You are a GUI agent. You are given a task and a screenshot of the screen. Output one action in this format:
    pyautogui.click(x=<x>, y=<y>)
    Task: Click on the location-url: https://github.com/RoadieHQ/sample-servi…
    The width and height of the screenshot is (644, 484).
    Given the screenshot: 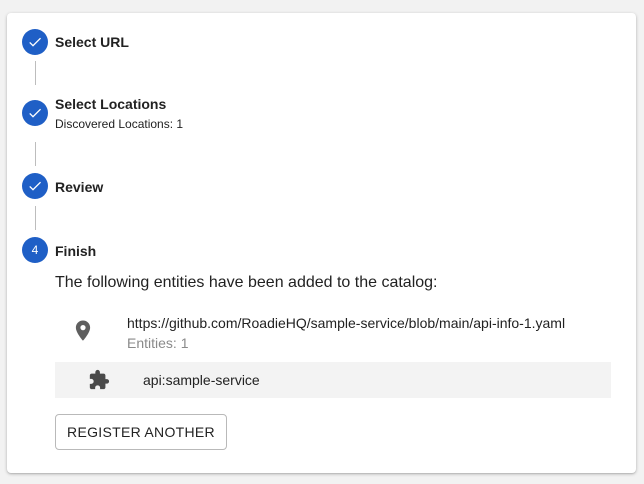 What is the action you would take?
    pyautogui.click(x=346, y=323)
    